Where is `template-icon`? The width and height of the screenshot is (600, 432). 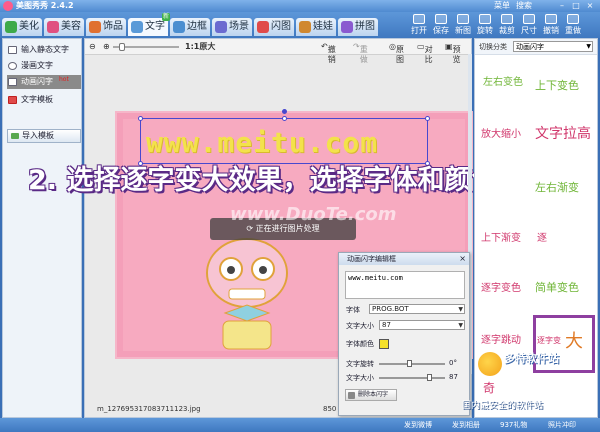 template-icon is located at coordinates (12, 100).